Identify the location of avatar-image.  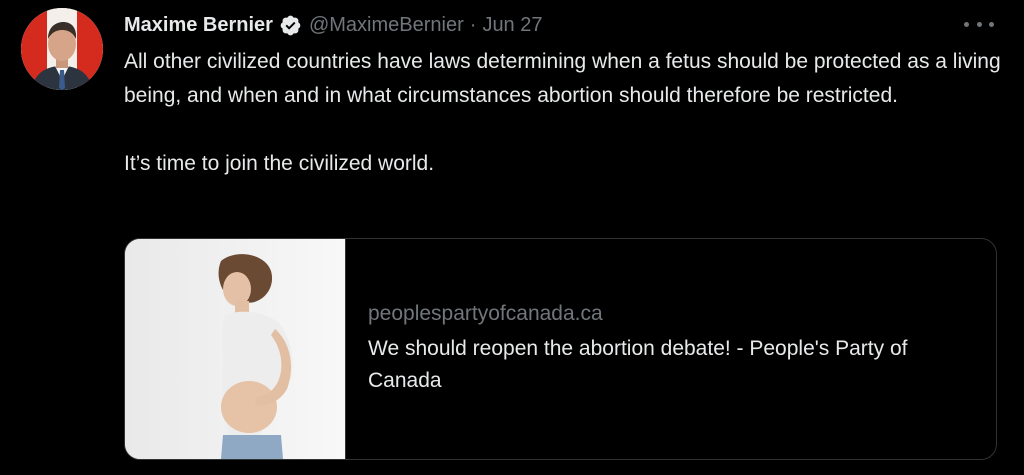
(62, 49).